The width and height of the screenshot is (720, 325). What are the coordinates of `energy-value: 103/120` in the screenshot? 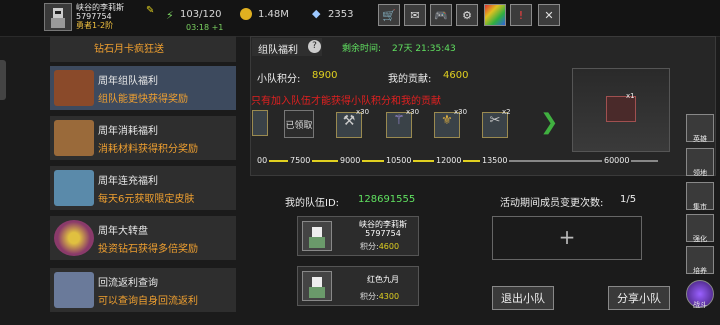 It's located at (201, 14).